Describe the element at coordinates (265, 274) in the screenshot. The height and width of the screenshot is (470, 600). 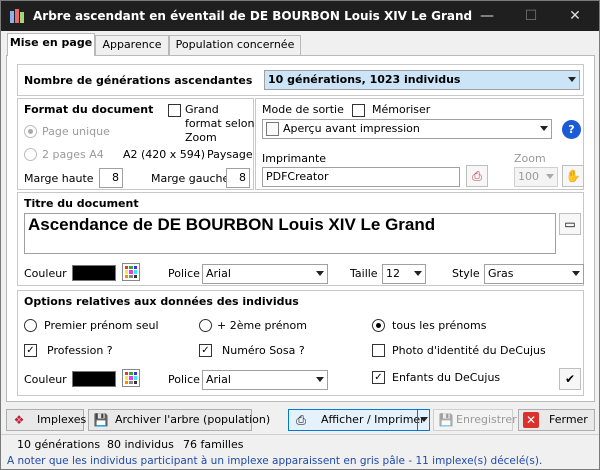
I see `title-police-select: Arial` at that location.